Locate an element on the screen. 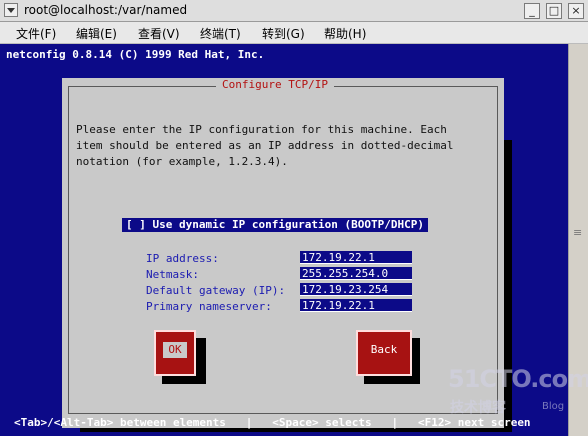  menu-bar: 文件(F) 编辑(E) 查看(V) 终端(T) 转到(G) 帮助(H) is located at coordinates (294, 33).